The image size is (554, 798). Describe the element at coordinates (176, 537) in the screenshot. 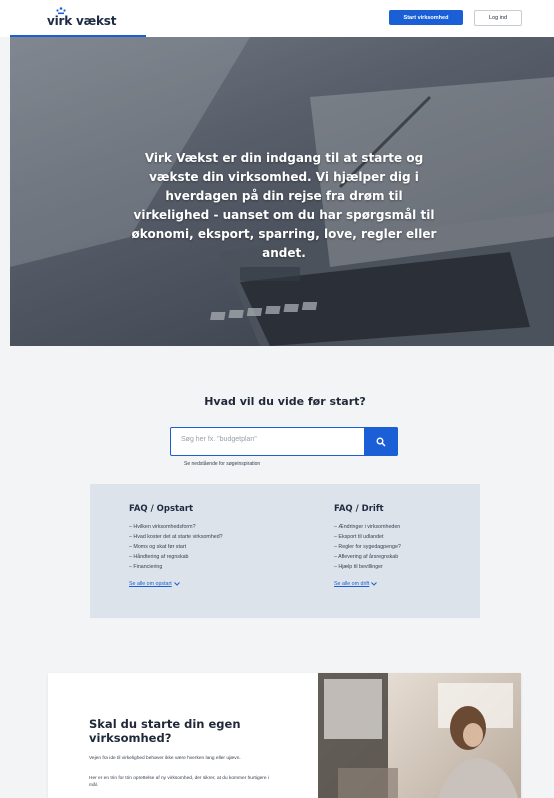

I see `faq-startup-item: – Hvad koster det at starte virksomhed?` at that location.